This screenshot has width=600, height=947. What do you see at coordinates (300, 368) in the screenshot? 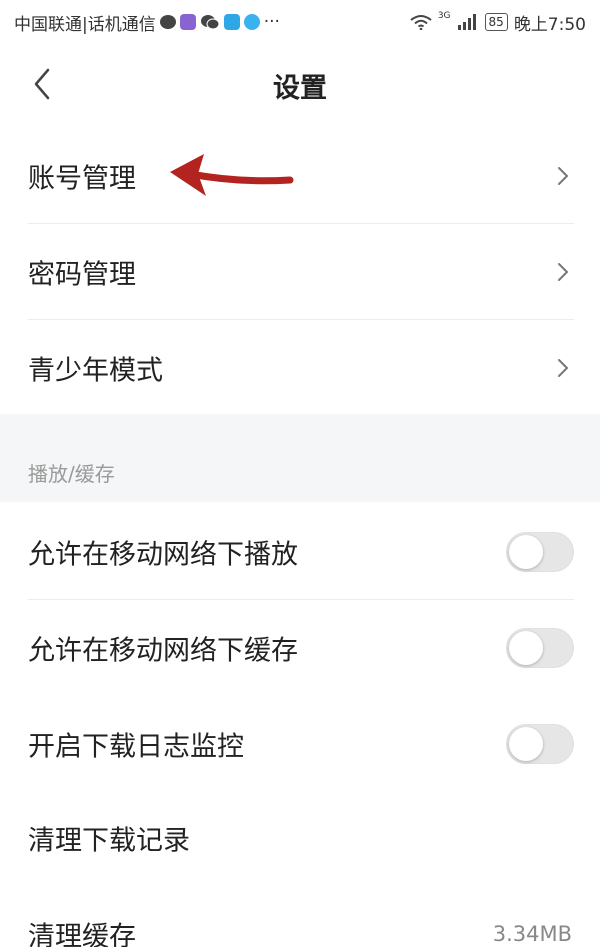
I see `settings-row-teen-mode: 青少年模式` at bounding box center [300, 368].